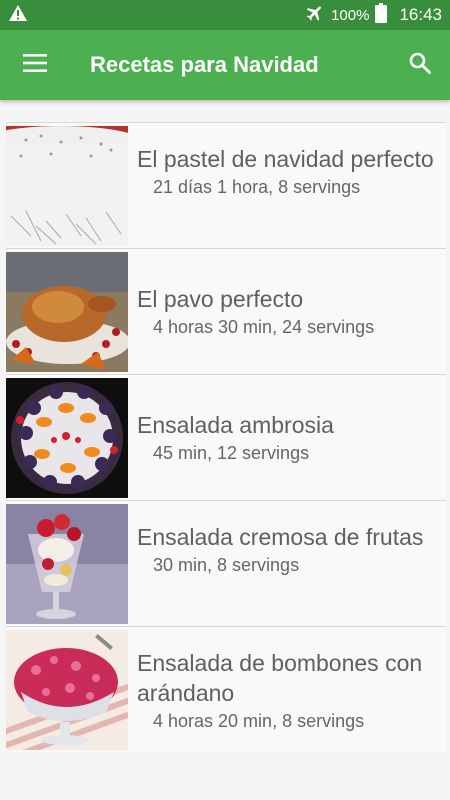 This screenshot has height=800, width=450. I want to click on recipe-title: El pavo perfecto, so click(220, 299).